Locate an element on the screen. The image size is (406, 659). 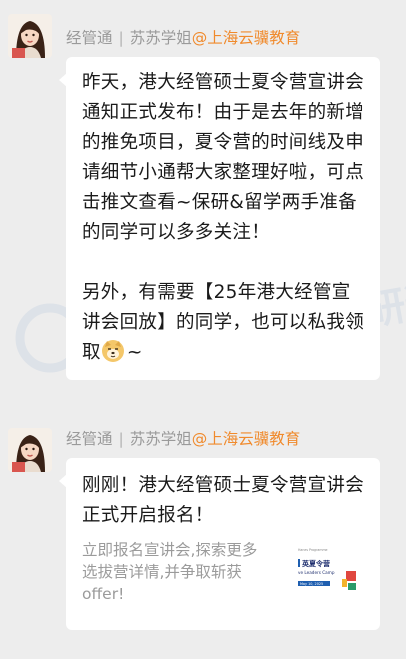
doge-emoji-icon is located at coordinates (112, 351).